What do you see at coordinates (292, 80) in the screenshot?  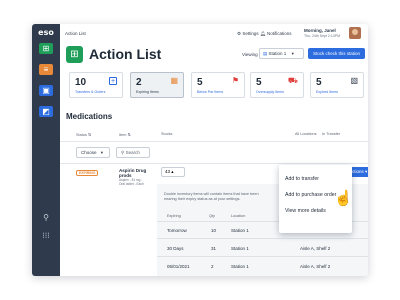 I see `truck-icon: ⛟` at bounding box center [292, 80].